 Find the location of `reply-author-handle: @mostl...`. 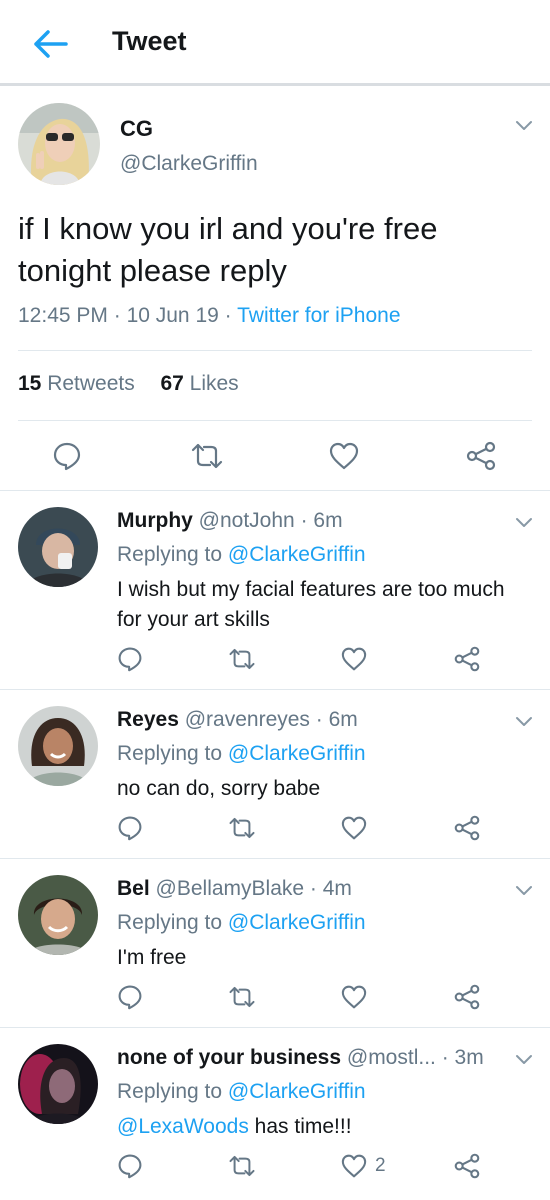

reply-author-handle: @mostl... is located at coordinates (391, 1057).